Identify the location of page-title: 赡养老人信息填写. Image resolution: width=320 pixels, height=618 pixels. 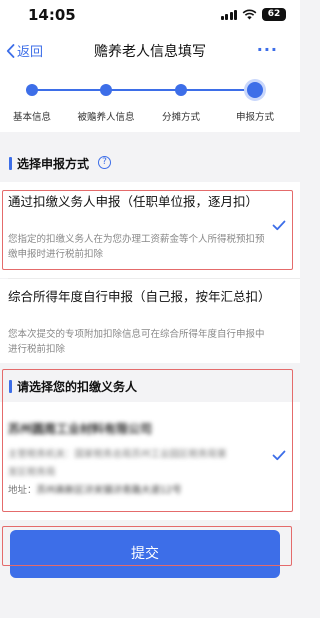
(150, 52).